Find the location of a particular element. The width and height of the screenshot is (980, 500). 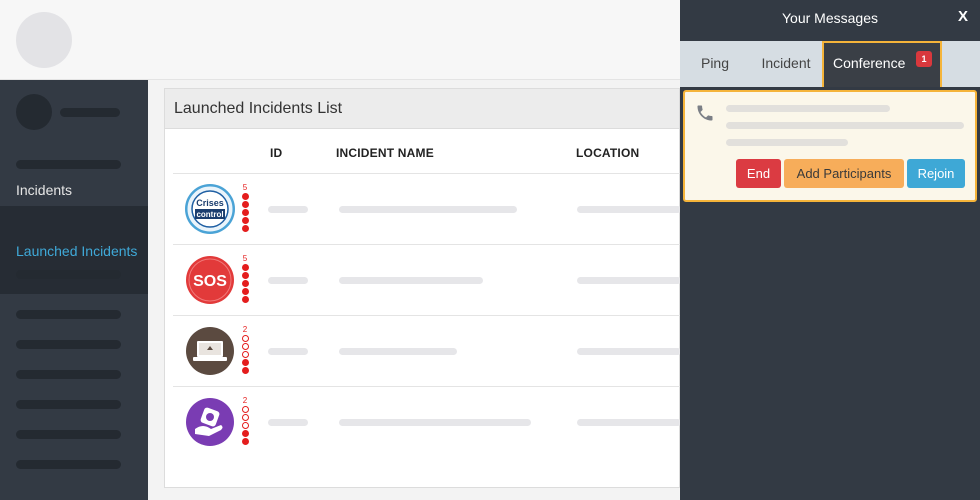

sidebar: Incidents Launched Incidents is located at coordinates (74, 290).